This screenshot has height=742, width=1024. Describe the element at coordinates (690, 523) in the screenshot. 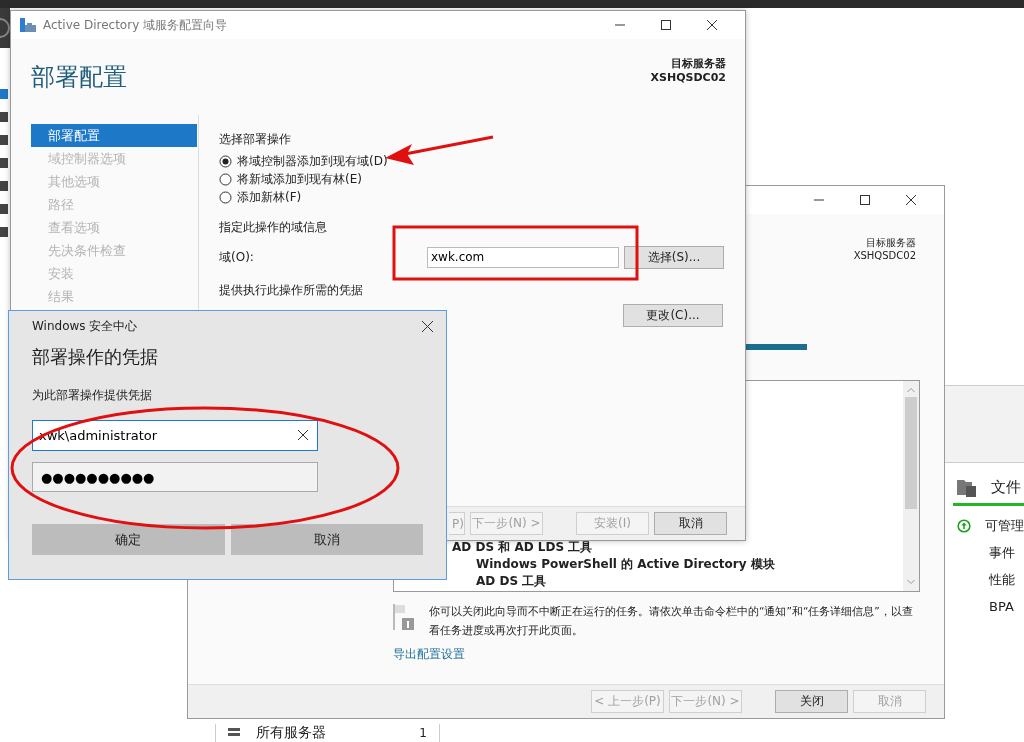

I see `wizard-button: 取消` at that location.